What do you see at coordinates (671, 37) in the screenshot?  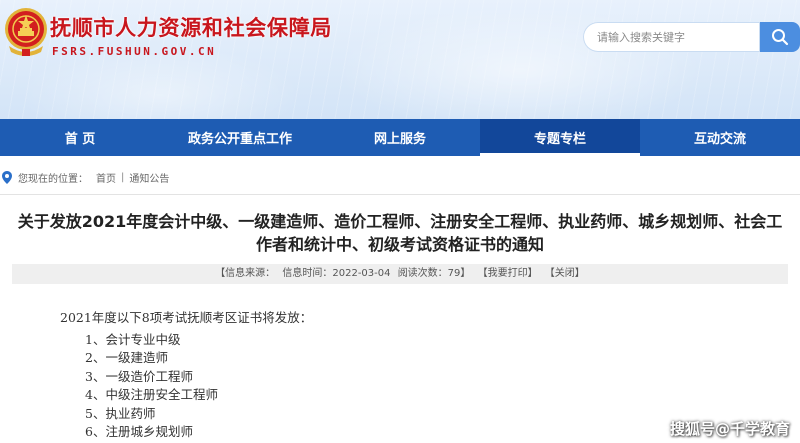 I see `search-input` at bounding box center [671, 37].